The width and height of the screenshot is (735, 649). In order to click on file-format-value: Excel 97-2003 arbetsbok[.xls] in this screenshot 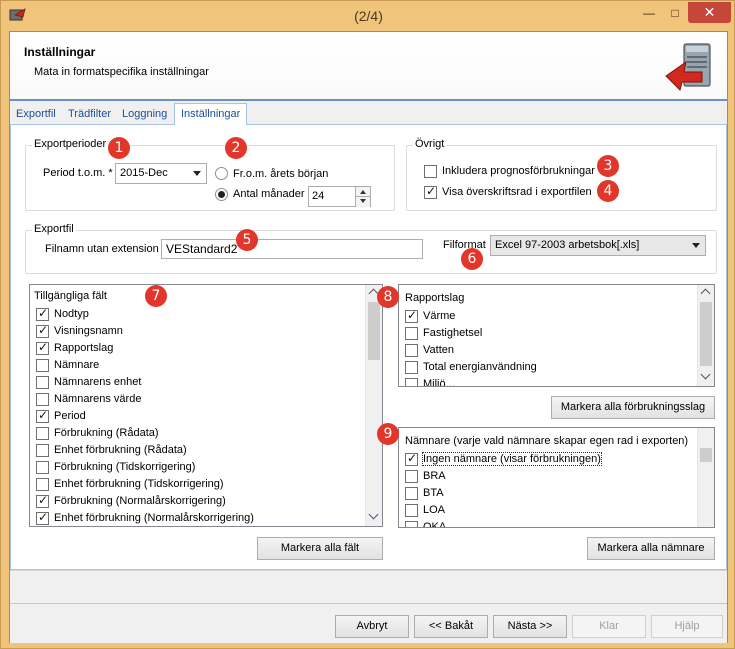, I will do `click(567, 245)`.